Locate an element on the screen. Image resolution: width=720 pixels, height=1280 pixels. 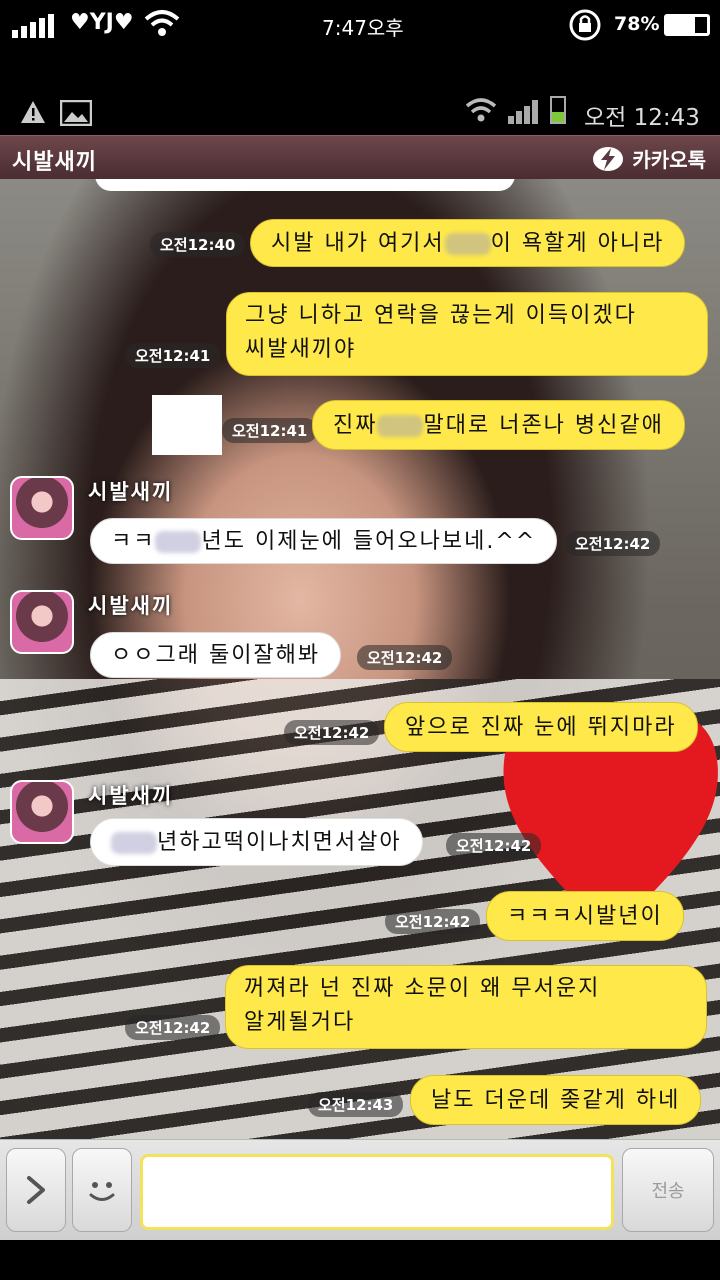
my-message-bubble: 그냥 니하고 연락을 끊는게 이득이겠다 씨발새끼야 is located at coordinates (467, 334).